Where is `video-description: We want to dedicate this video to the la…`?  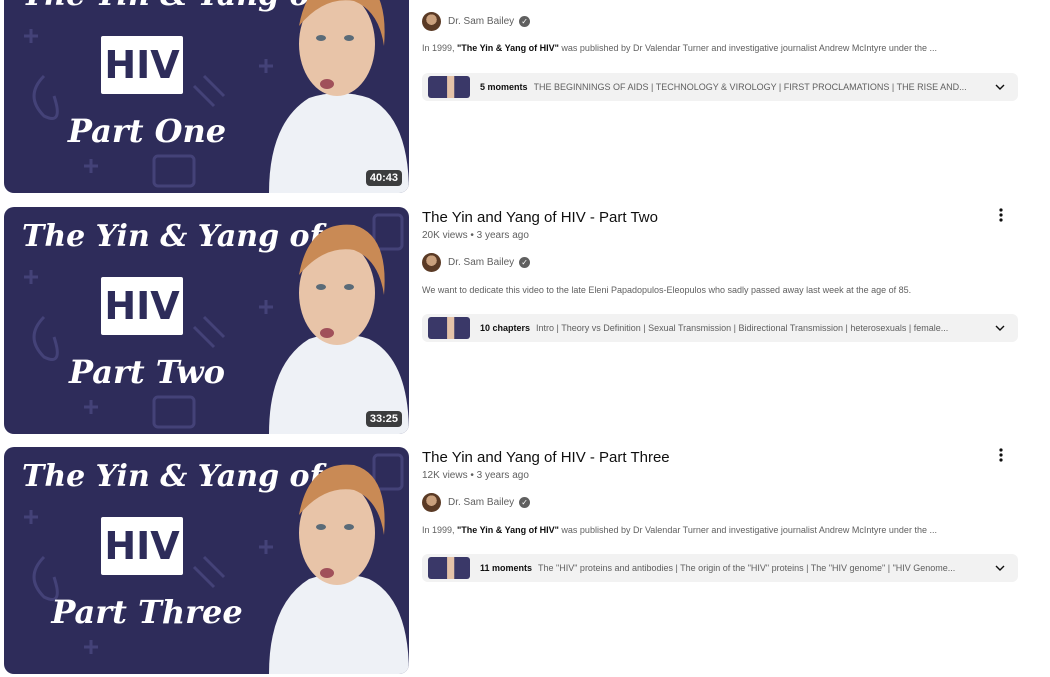 video-description: We want to dedicate this video to the la… is located at coordinates (712, 290).